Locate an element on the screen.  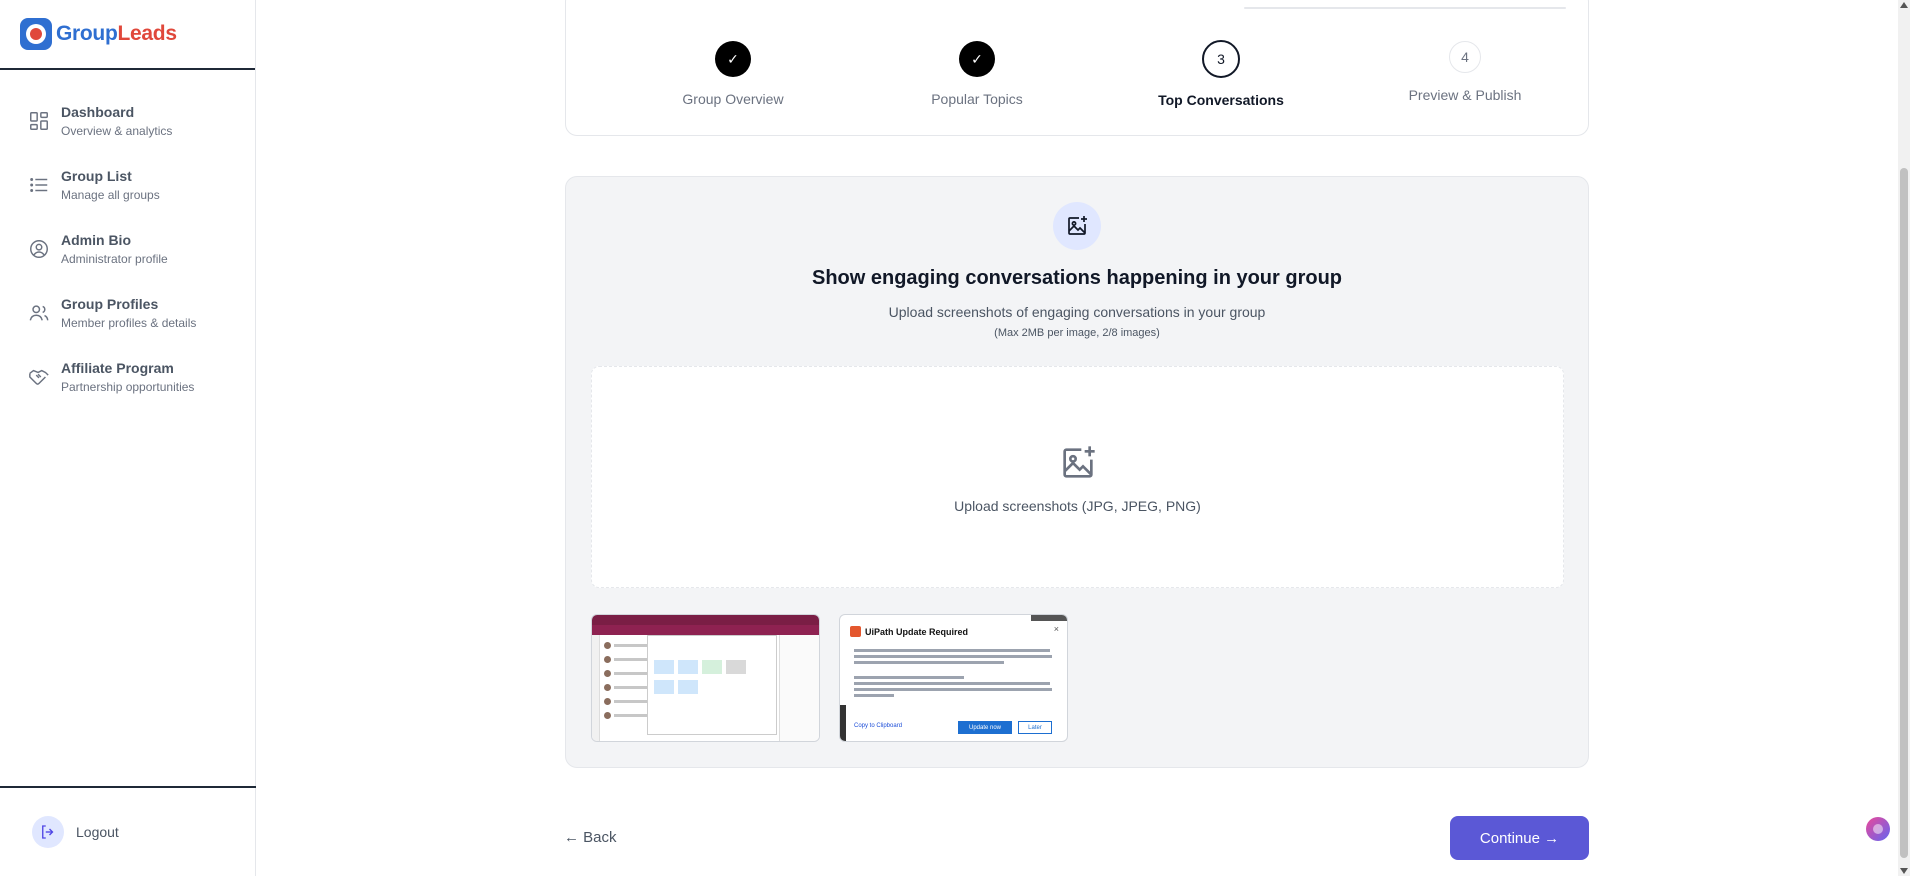
step-label: Top Conversations is located at coordinates (1221, 100).